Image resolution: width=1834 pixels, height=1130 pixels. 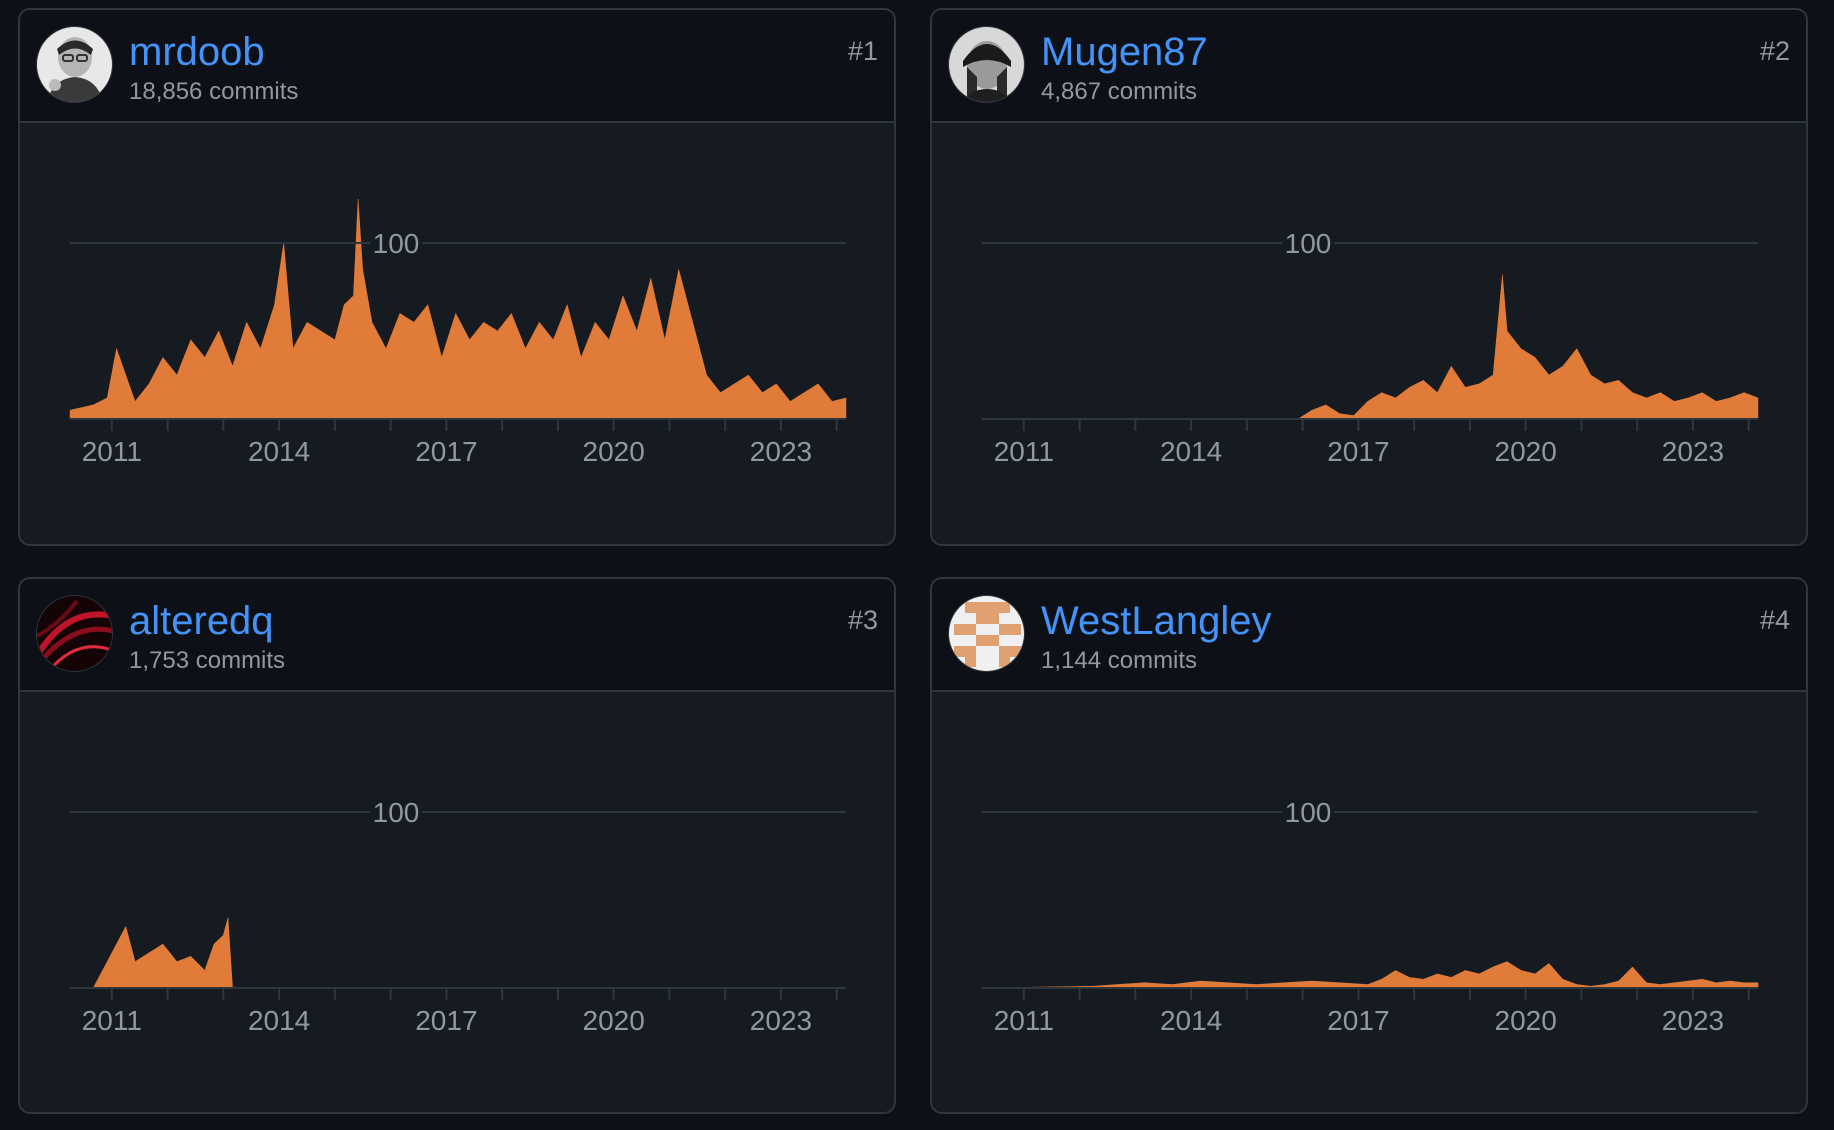 I want to click on avatar-photo-man-beanie-icon, so click(x=986, y=64).